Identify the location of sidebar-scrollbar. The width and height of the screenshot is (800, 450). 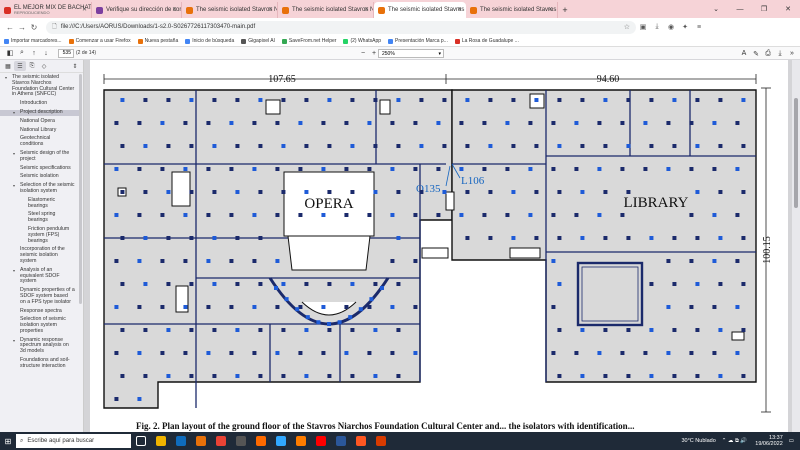
(80, 189).